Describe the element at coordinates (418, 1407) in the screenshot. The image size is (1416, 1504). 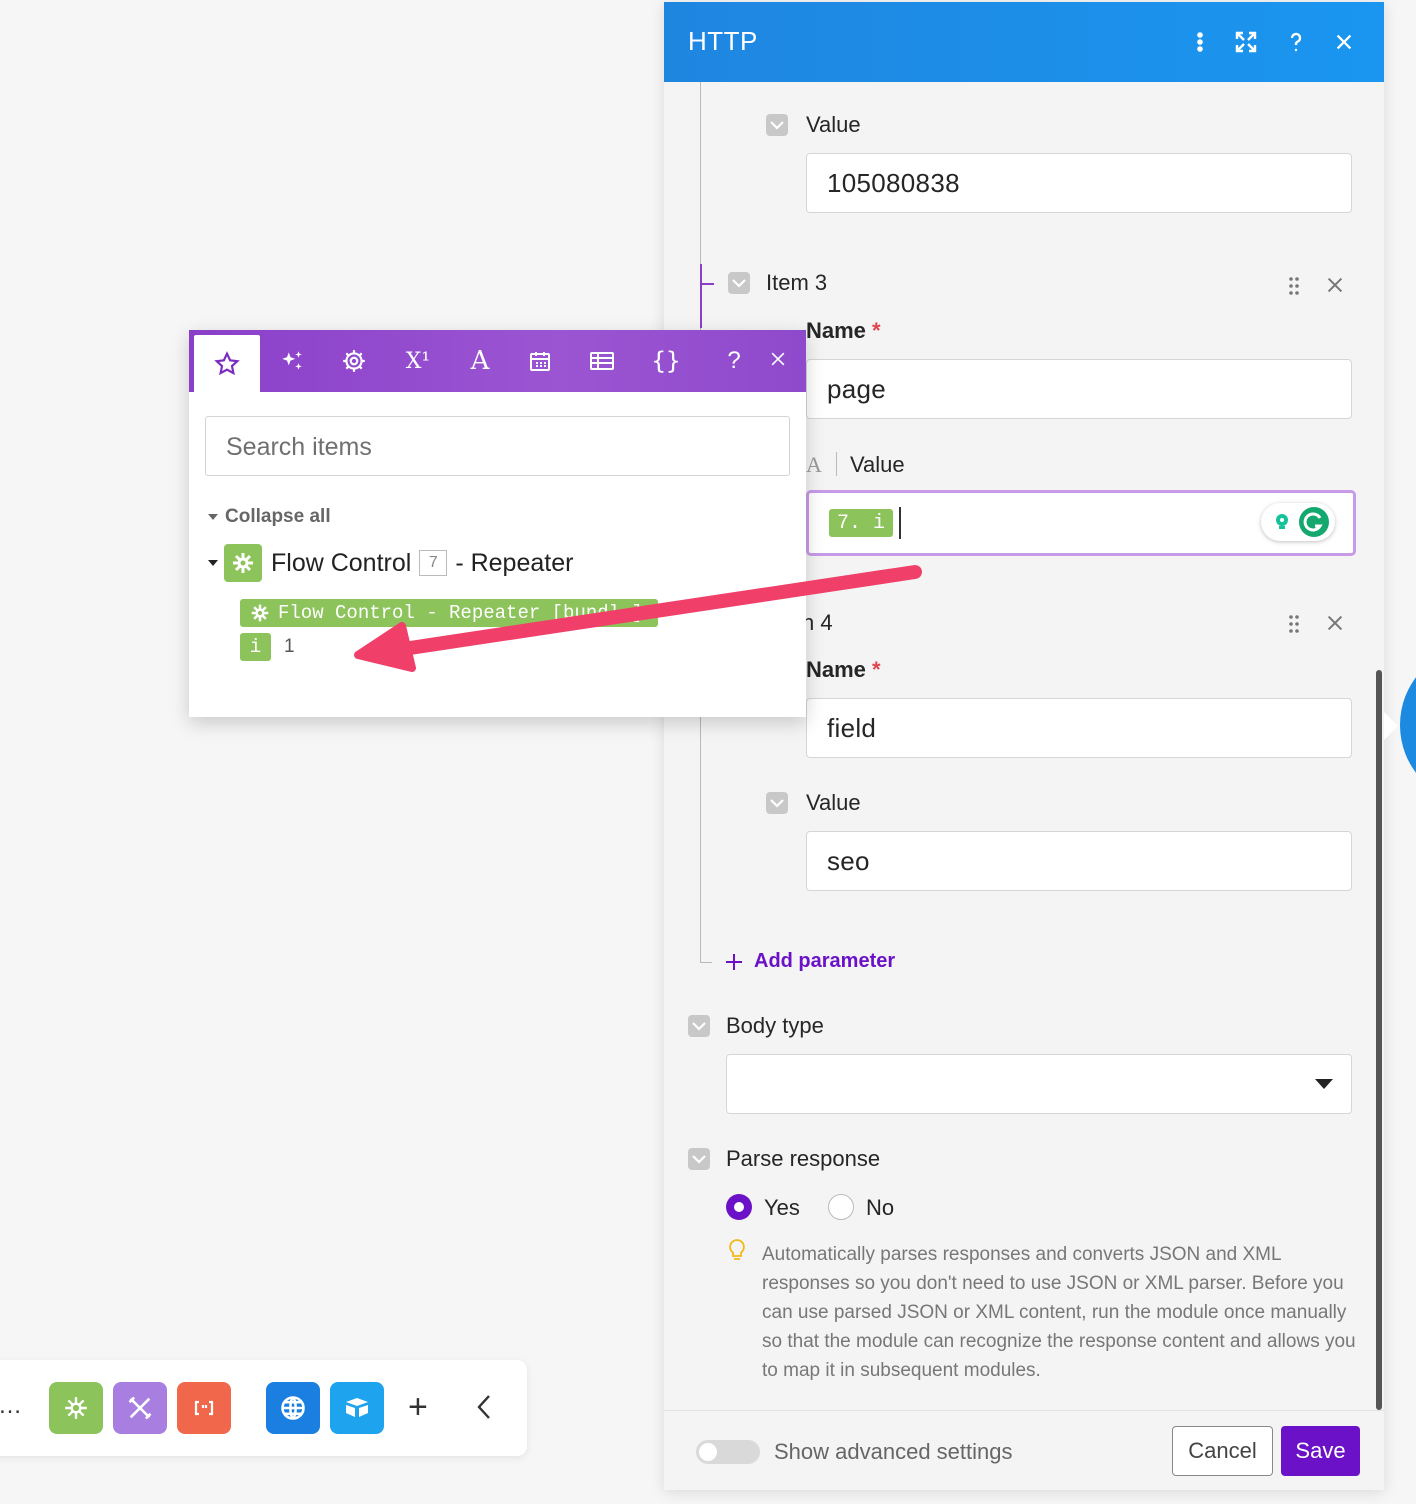
I see `add-tool-icon: +` at that location.